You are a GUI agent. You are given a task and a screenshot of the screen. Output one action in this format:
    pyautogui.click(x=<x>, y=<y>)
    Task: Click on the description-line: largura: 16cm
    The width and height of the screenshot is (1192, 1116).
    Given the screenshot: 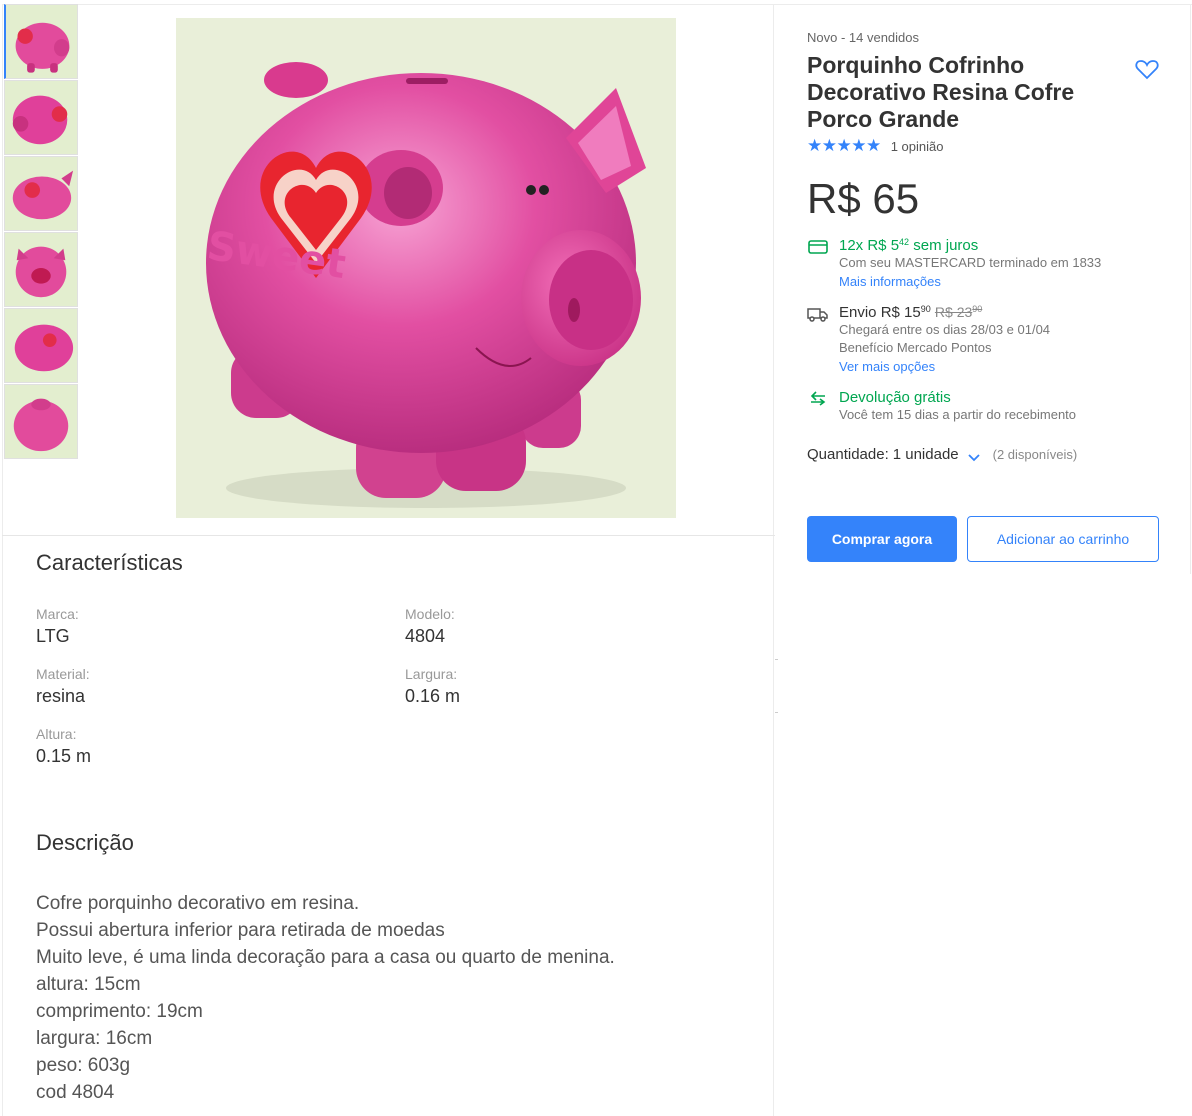 What is the action you would take?
    pyautogui.click(x=94, y=1038)
    